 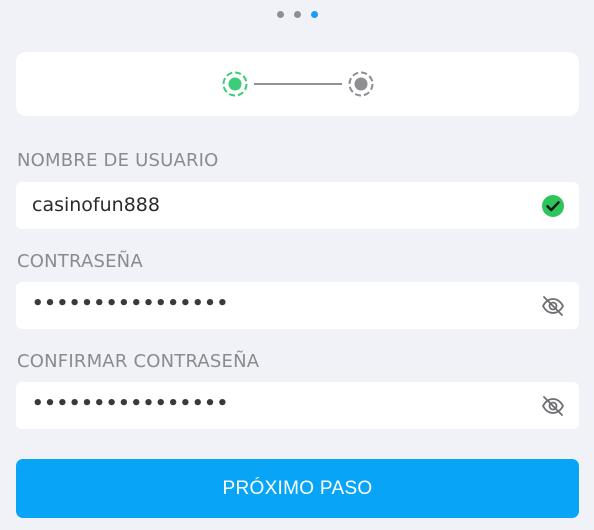 I want to click on pager-dot-3-active, so click(x=314, y=14).